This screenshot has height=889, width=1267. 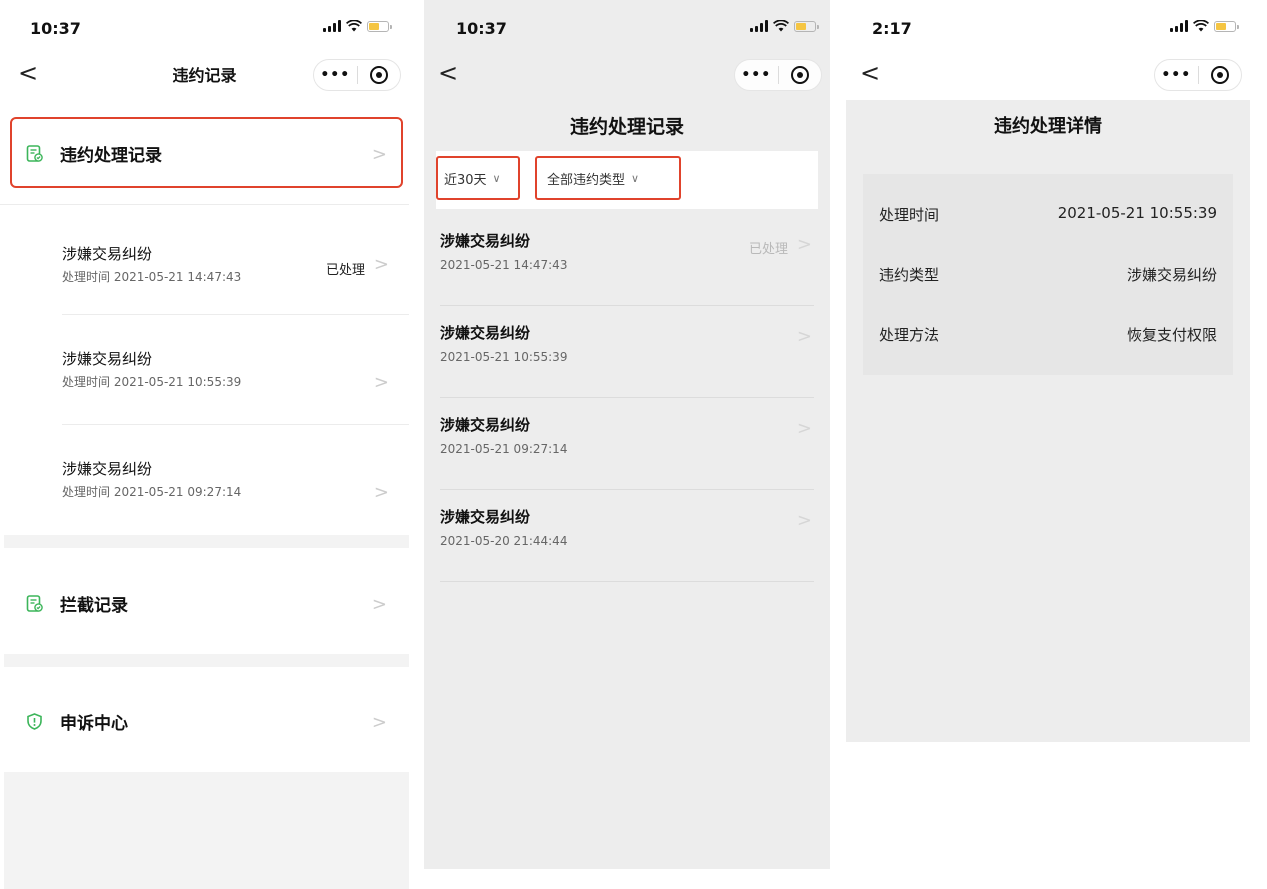 What do you see at coordinates (152, 382) in the screenshot?
I see `record-time: 处理时间 2021-05-21 10:55:39` at bounding box center [152, 382].